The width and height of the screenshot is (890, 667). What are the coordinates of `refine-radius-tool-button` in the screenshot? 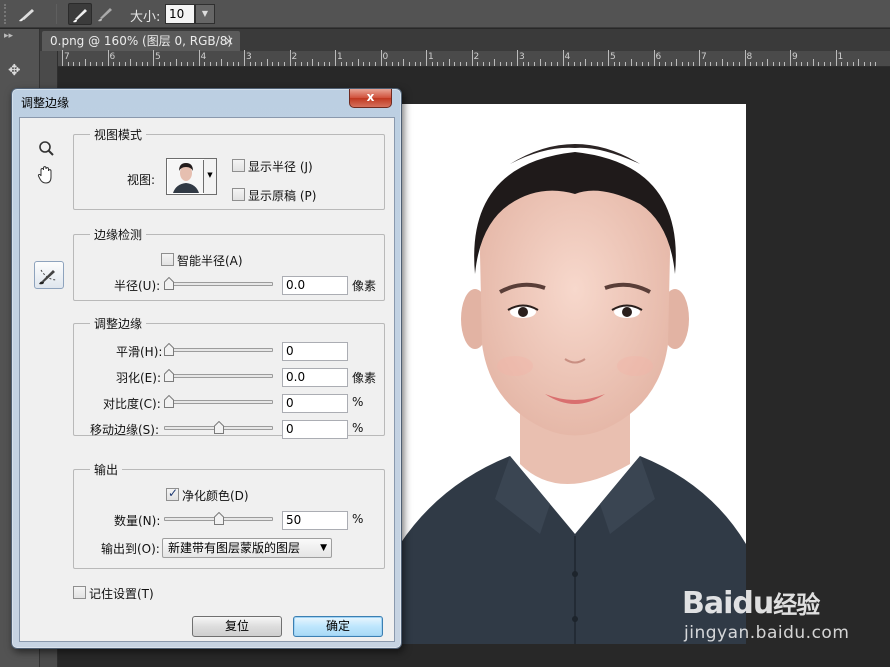 It's located at (49, 275).